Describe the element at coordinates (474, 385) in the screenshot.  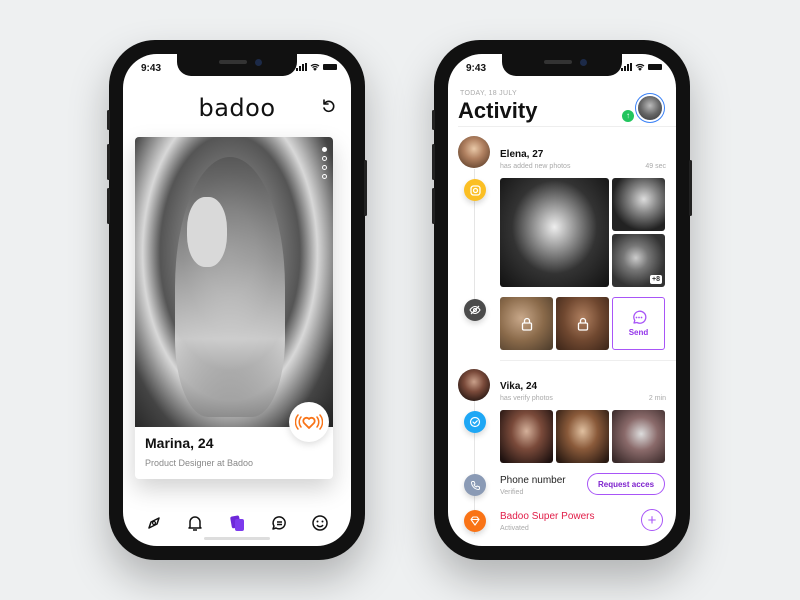
I see `avatar-vika` at that location.